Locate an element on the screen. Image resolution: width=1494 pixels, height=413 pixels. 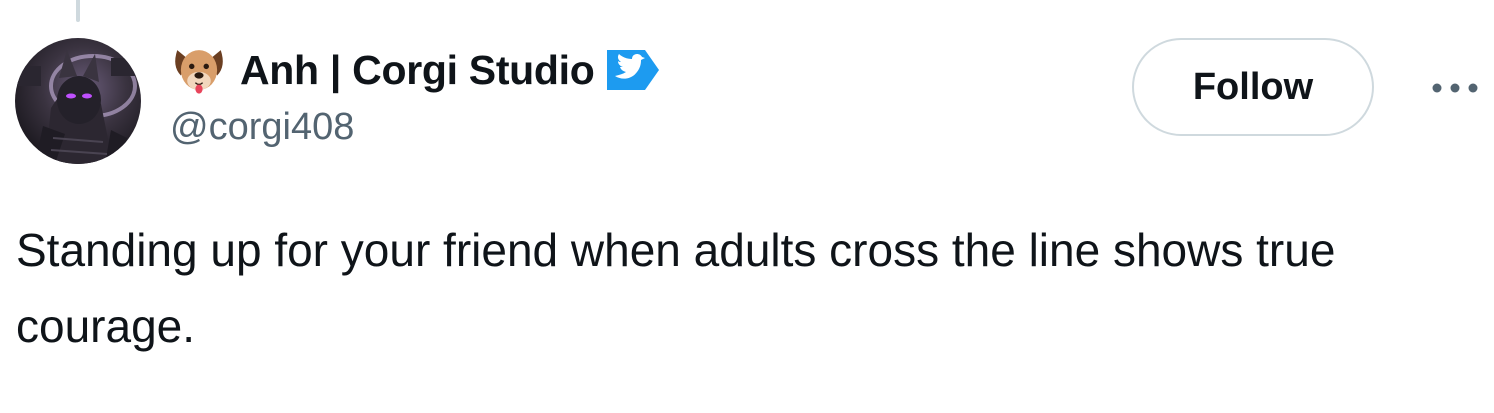
avatar is located at coordinates (78, 101).